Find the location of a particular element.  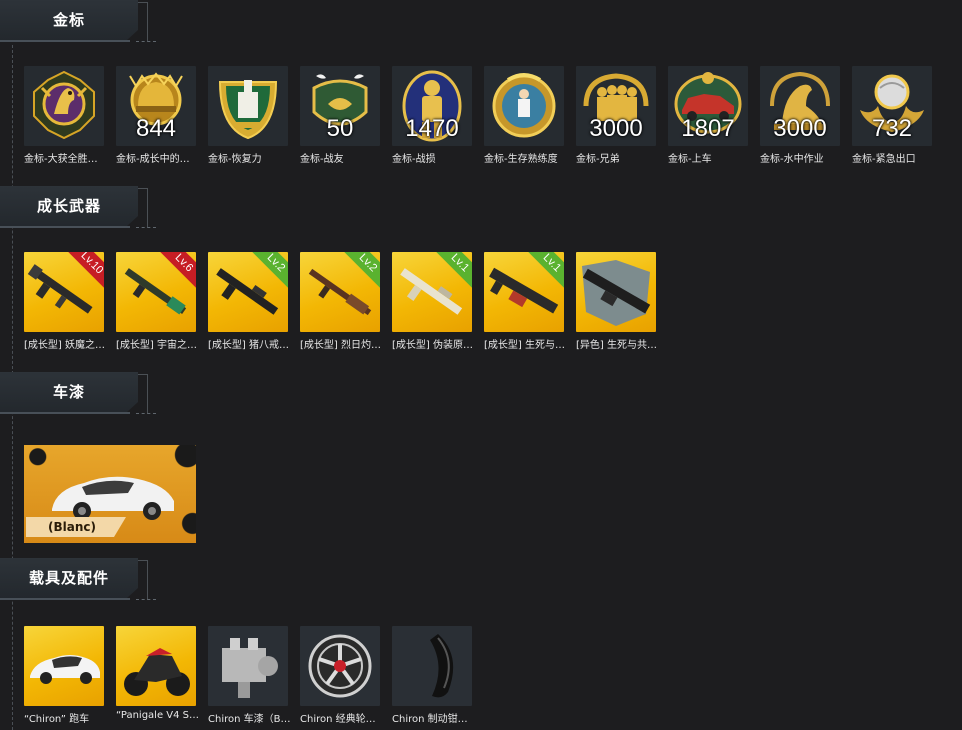

car-medal-icon: 1807 is located at coordinates (708, 106).